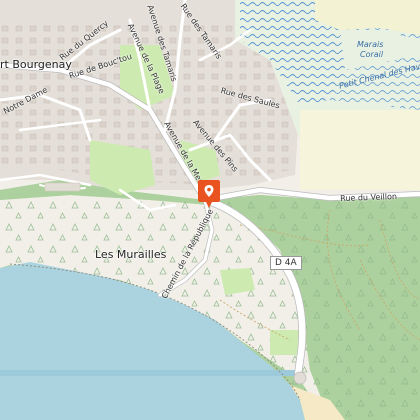 Image resolution: width=420 pixels, height=420 pixels. What do you see at coordinates (131, 254) in the screenshot?
I see `place-label-les-murailles: Les Murailles` at bounding box center [131, 254].